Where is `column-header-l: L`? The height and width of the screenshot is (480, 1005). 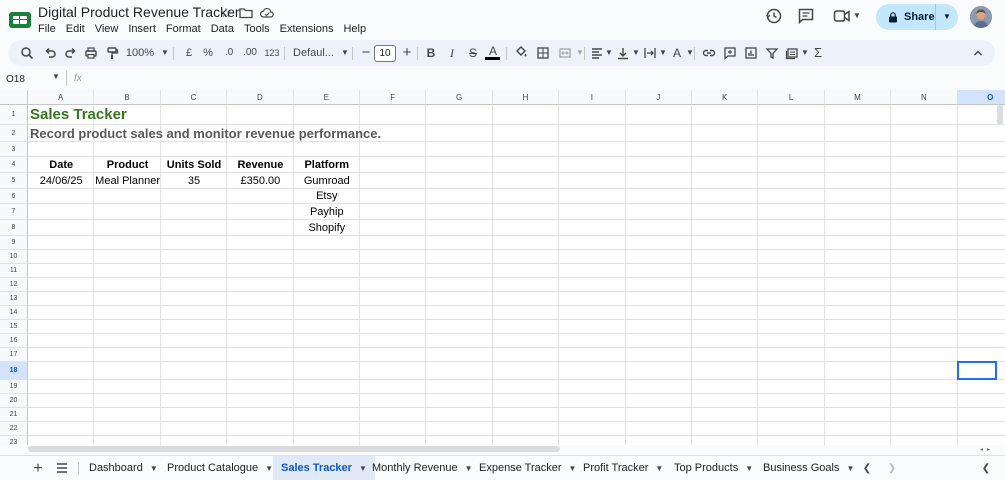
column-header-l: L is located at coordinates (791, 97).